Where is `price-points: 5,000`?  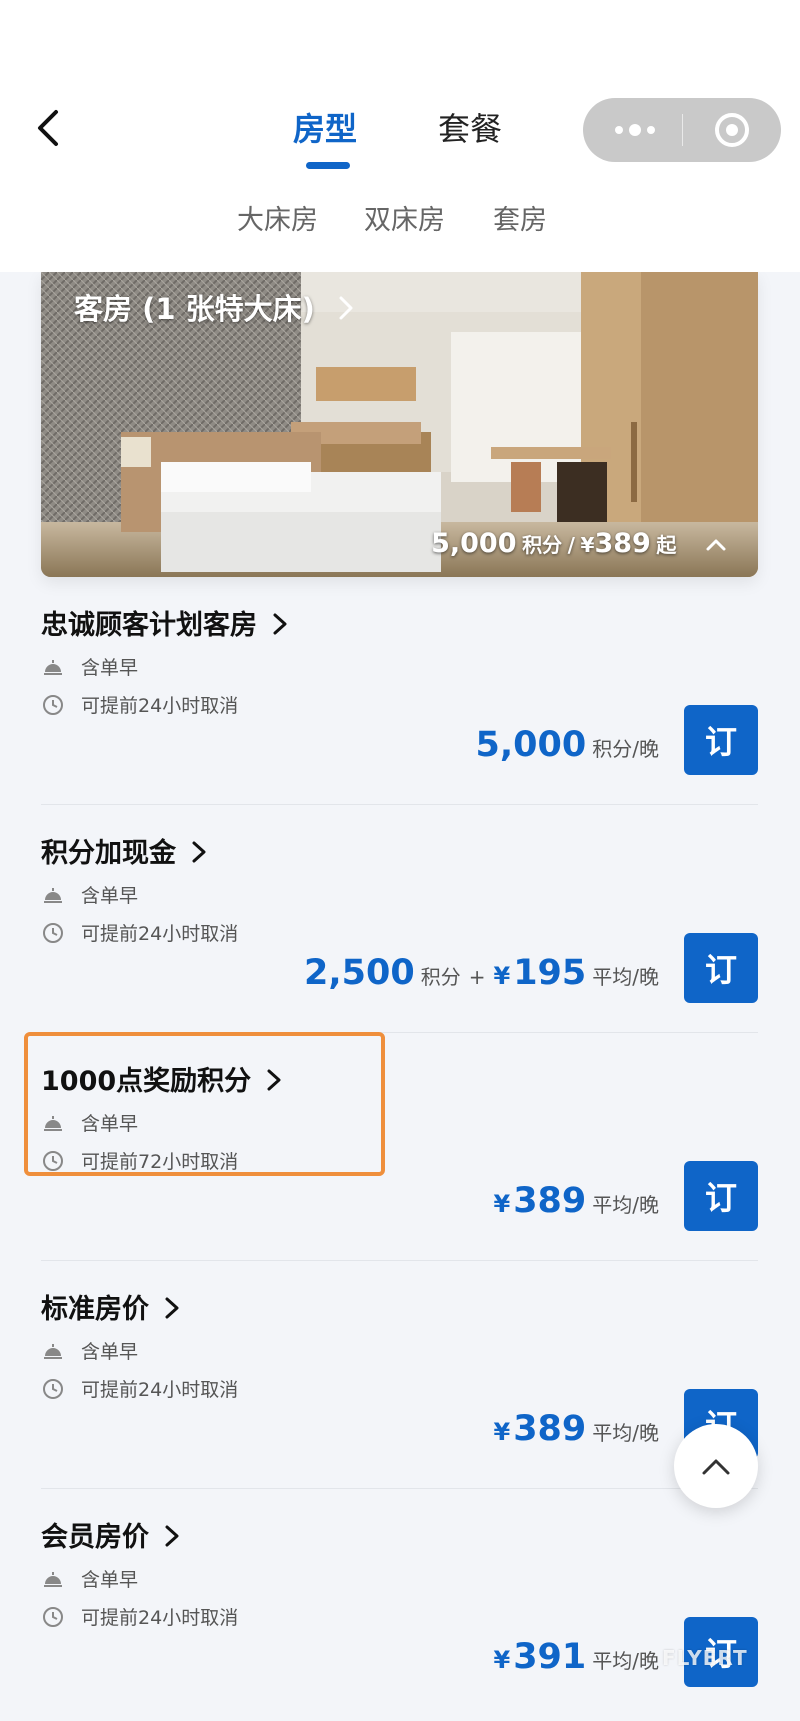 price-points: 5,000 is located at coordinates (531, 745).